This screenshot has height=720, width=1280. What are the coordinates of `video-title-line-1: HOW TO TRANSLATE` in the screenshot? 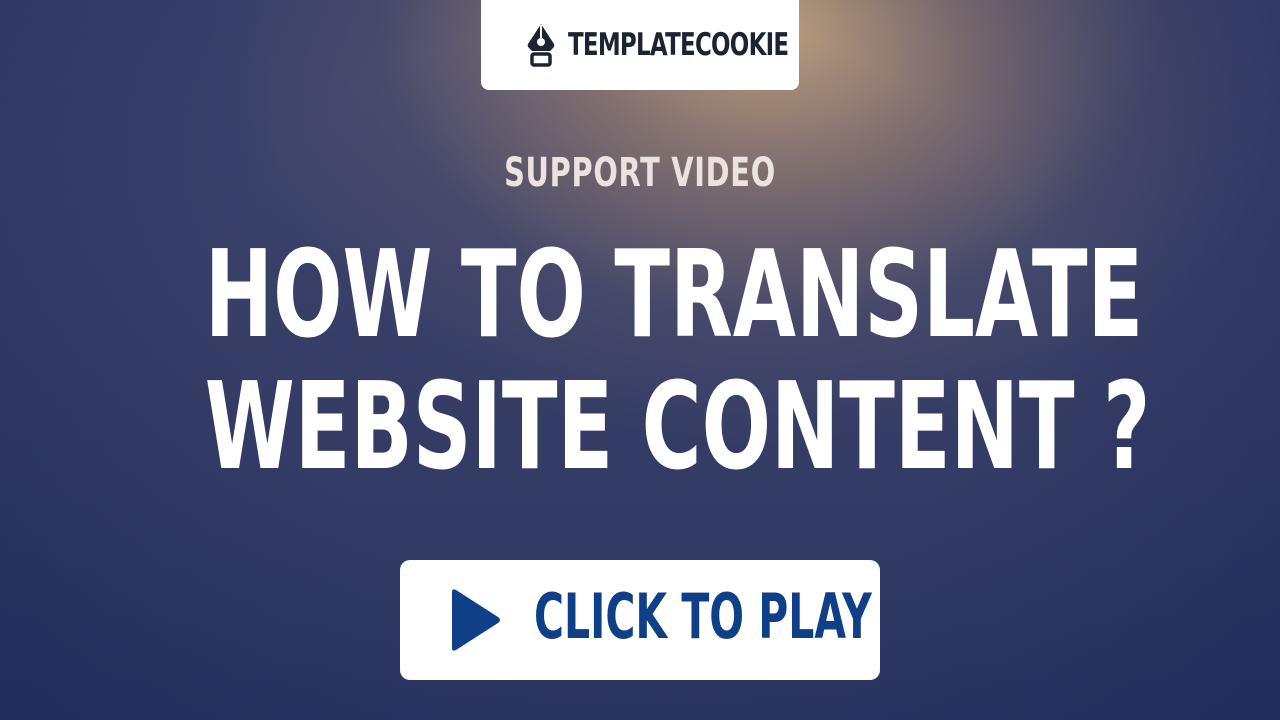 It's located at (674, 295).